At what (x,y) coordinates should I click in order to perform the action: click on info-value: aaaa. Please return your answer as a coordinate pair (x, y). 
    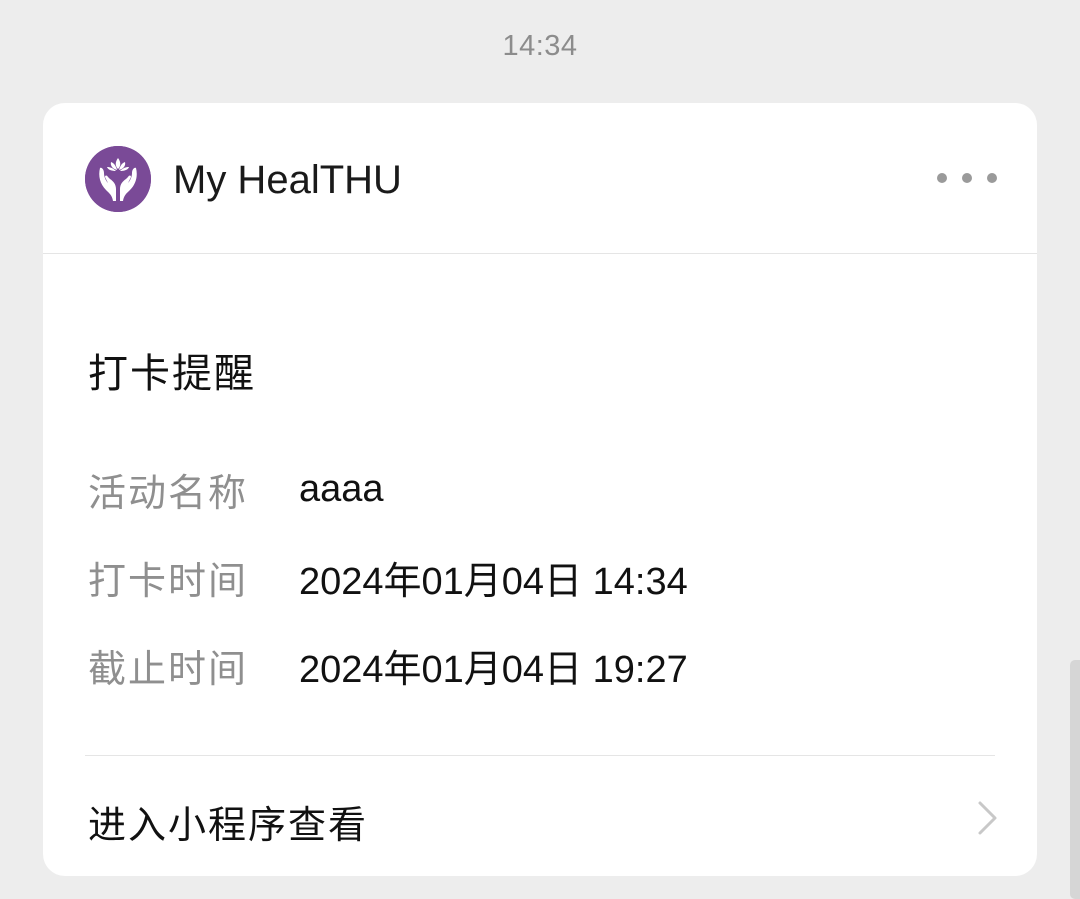
    Looking at the image, I should click on (341, 488).